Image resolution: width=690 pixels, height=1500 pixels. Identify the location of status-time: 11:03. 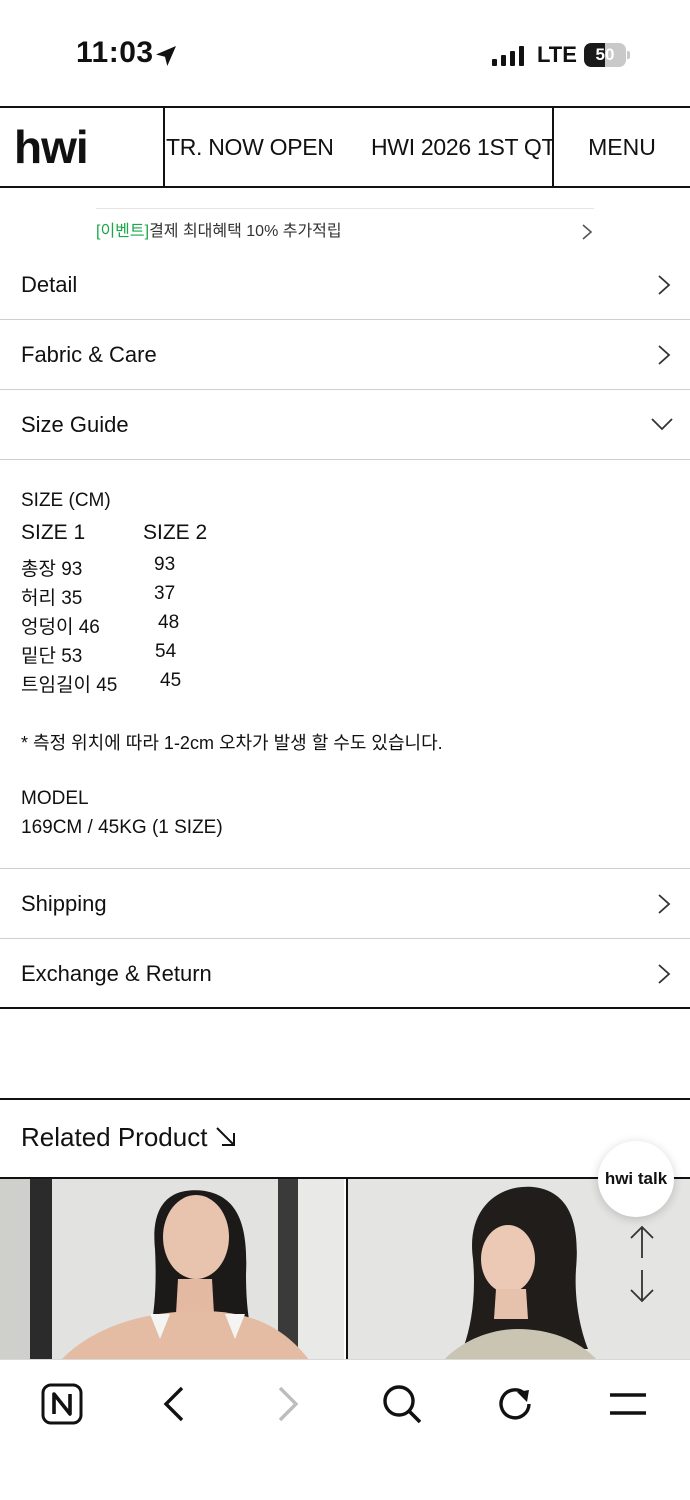
(115, 52).